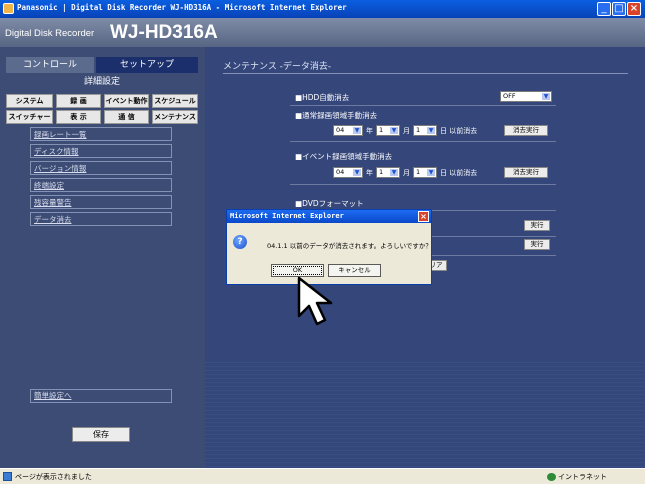 This screenshot has height=484, width=645. Describe the element at coordinates (277, 67) in the screenshot. I see `section-title: メンテナンス -データ消去-` at that location.